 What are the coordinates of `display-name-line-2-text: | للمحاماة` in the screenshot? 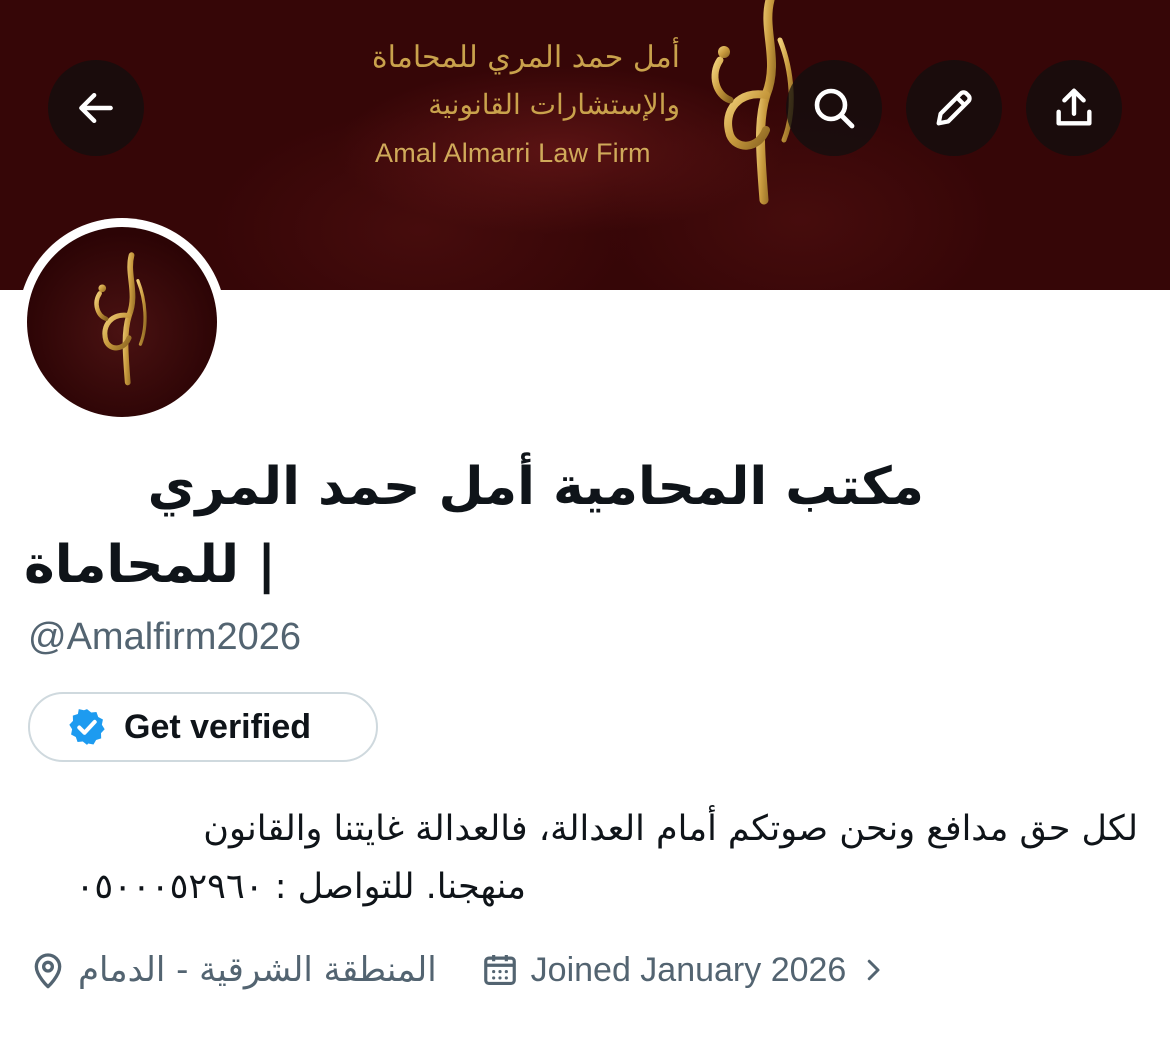 It's located at (150, 565).